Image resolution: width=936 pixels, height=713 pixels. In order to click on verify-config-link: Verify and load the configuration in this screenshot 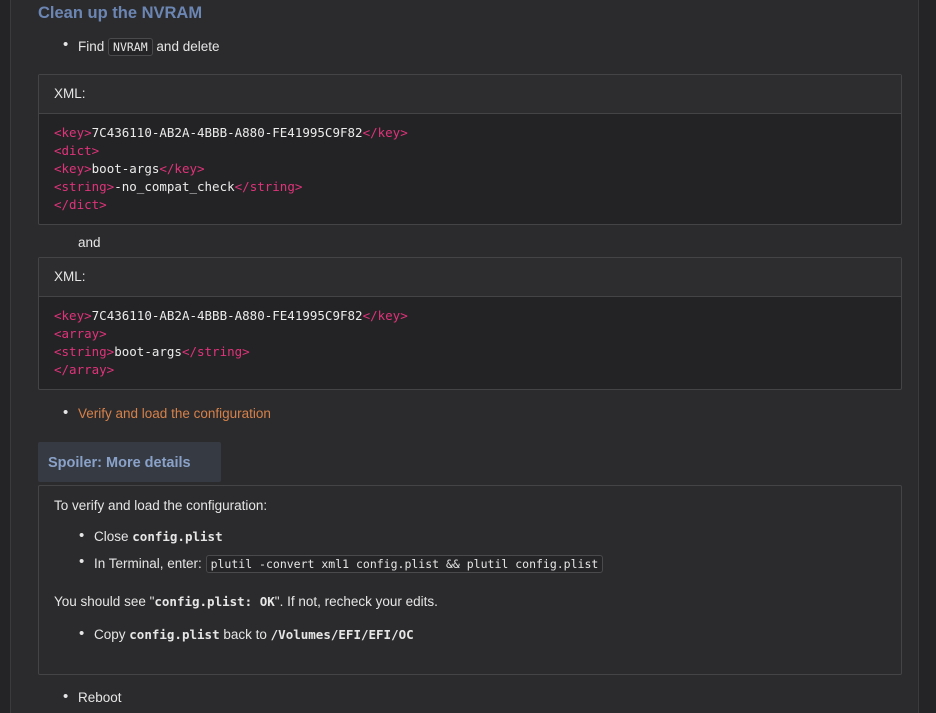, I will do `click(174, 413)`.